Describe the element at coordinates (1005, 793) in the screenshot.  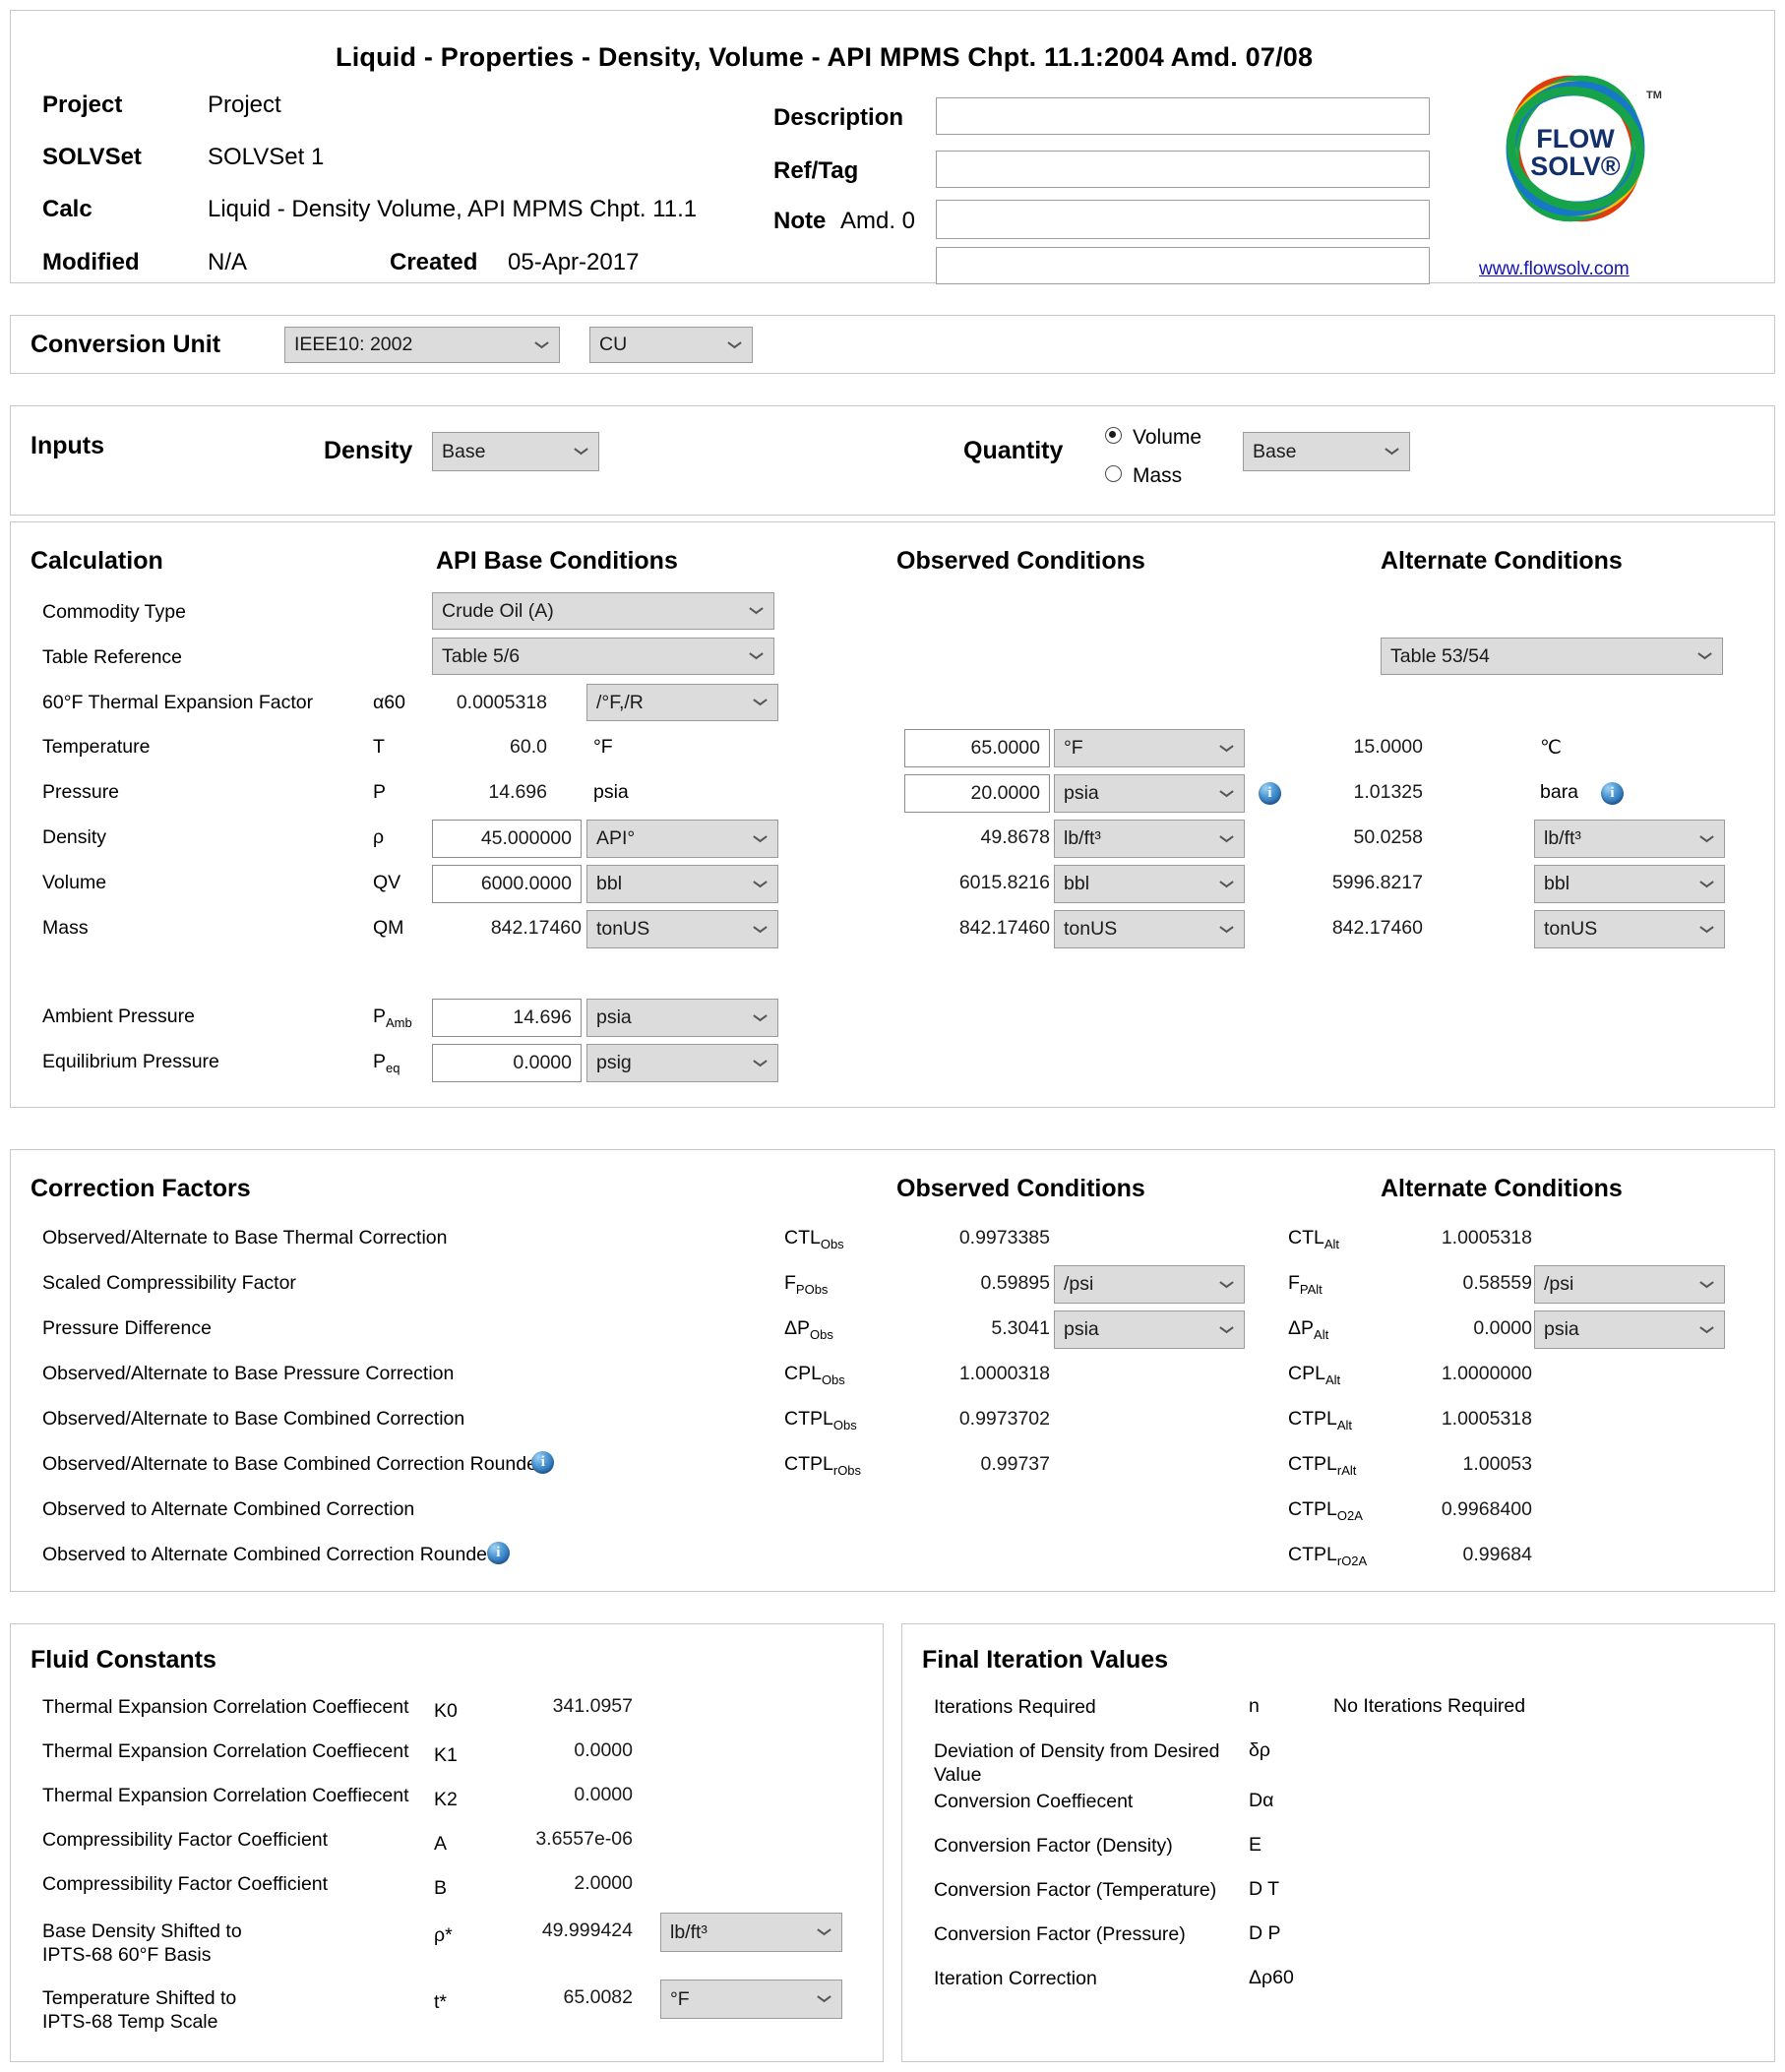
I see `pressure-observed-value: 20.0000` at that location.